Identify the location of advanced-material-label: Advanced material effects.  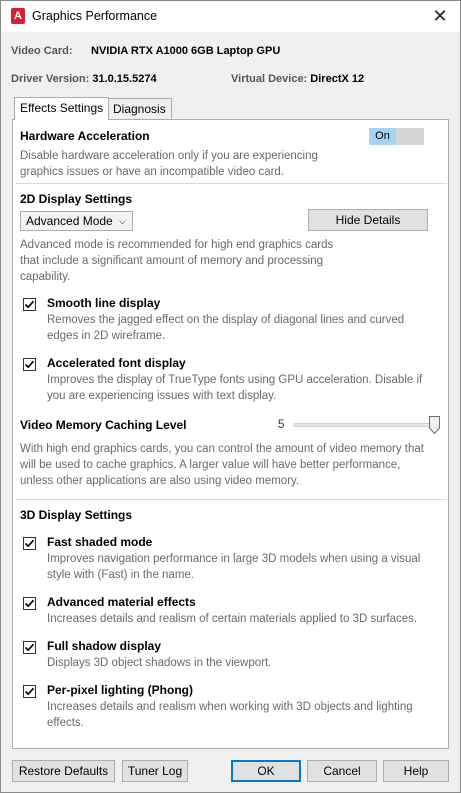
(121, 602).